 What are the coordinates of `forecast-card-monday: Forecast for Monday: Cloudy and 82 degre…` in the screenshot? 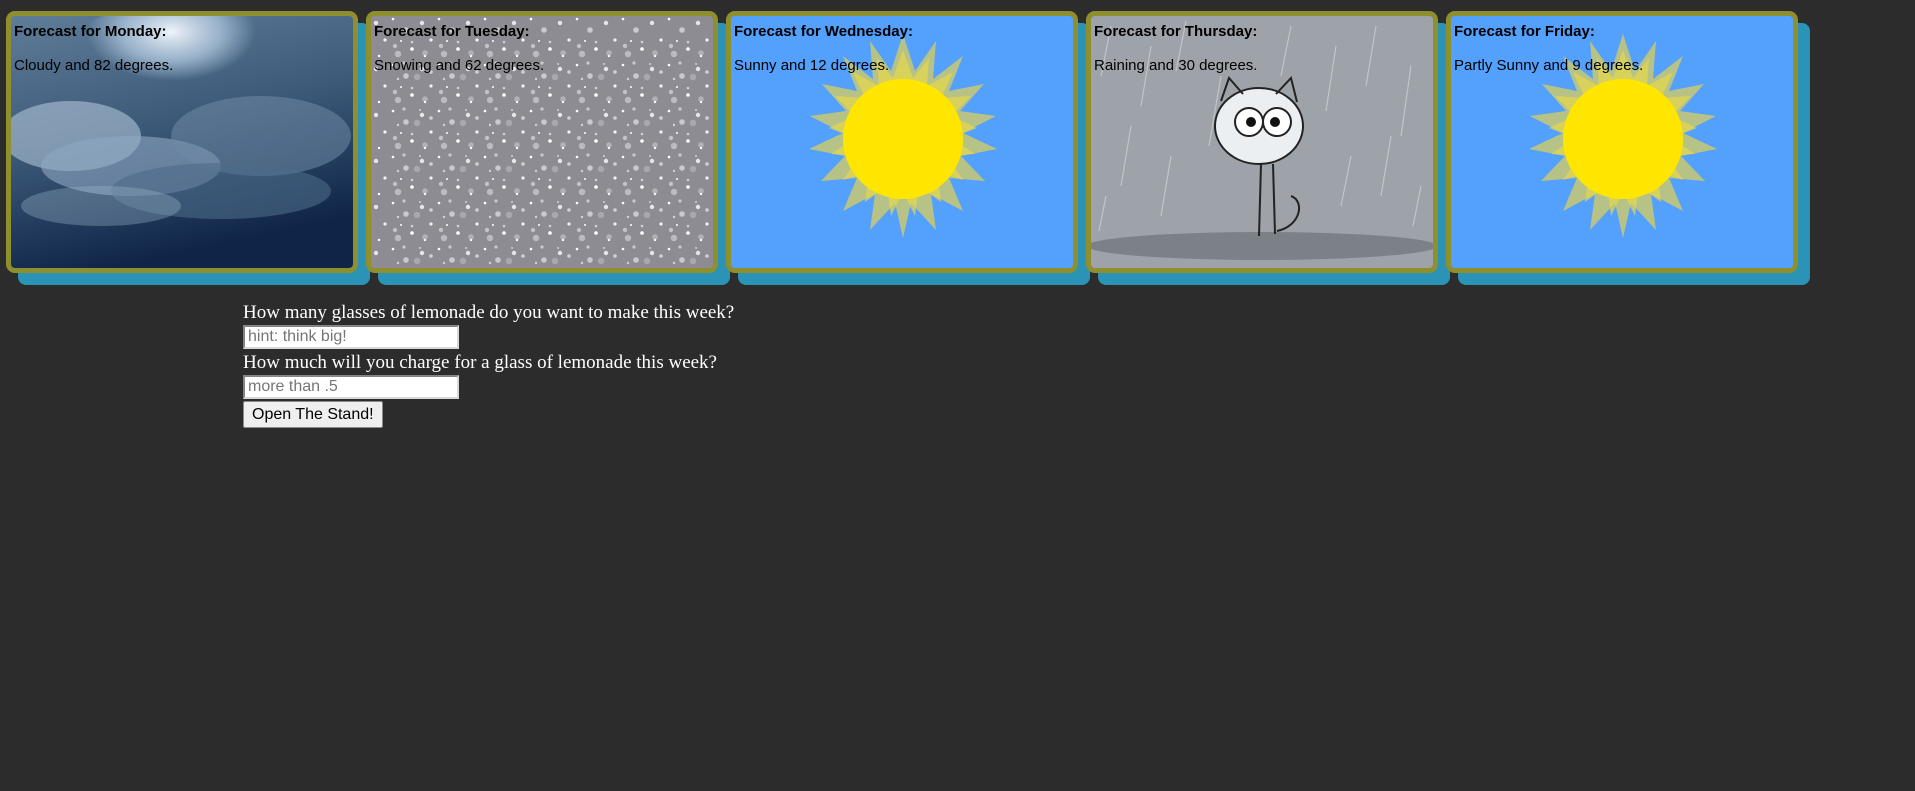 It's located at (188, 148).